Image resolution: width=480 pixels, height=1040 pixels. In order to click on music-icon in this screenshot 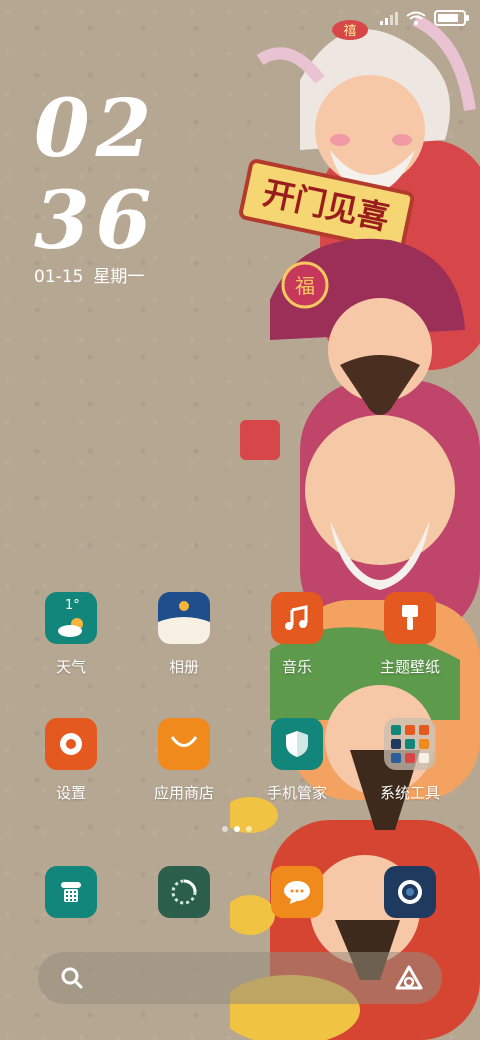, I will do `click(297, 618)`.